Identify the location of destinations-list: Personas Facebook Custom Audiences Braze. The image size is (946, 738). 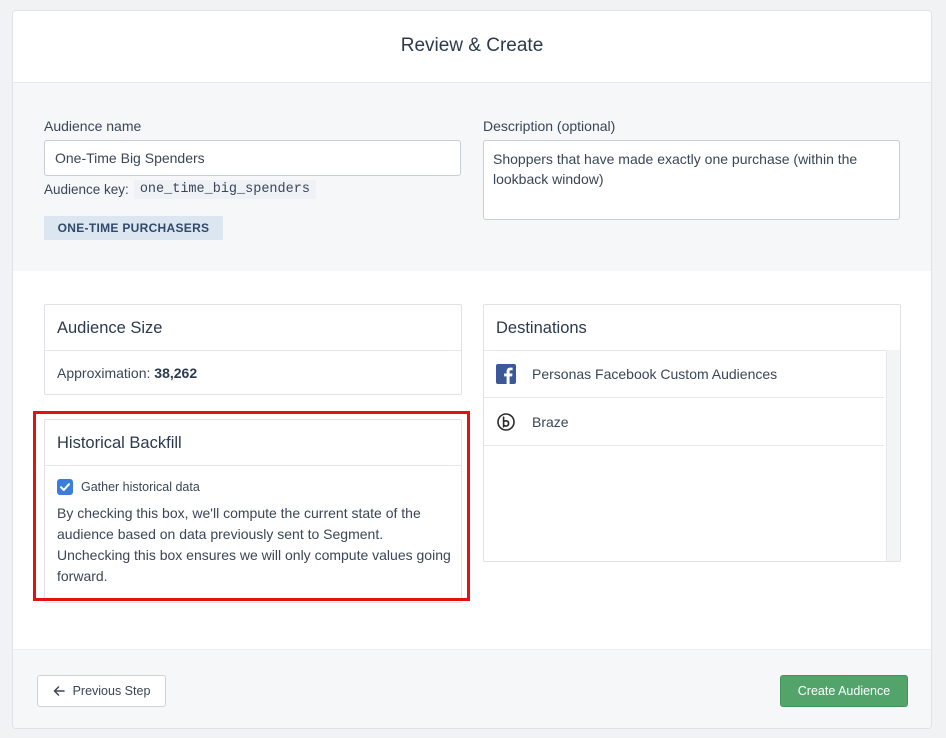
(684, 455).